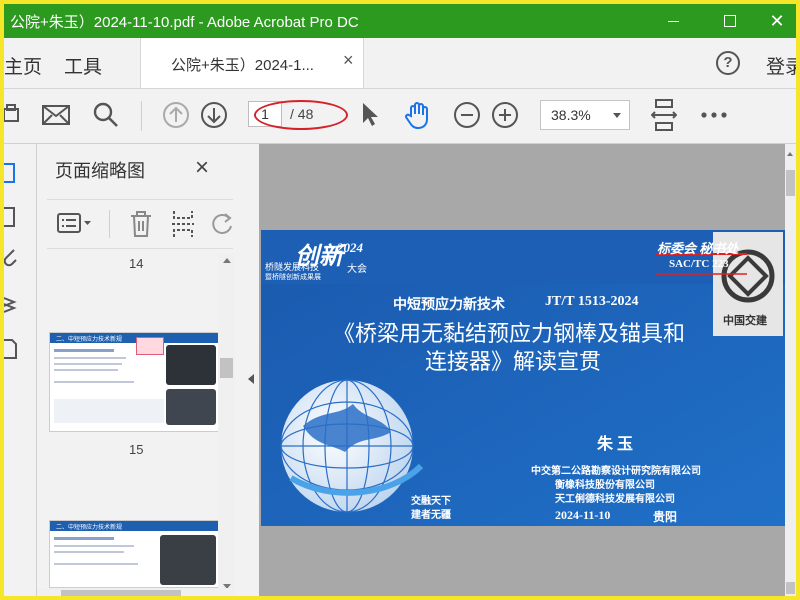  I want to click on thumb-label-box, so click(150, 346).